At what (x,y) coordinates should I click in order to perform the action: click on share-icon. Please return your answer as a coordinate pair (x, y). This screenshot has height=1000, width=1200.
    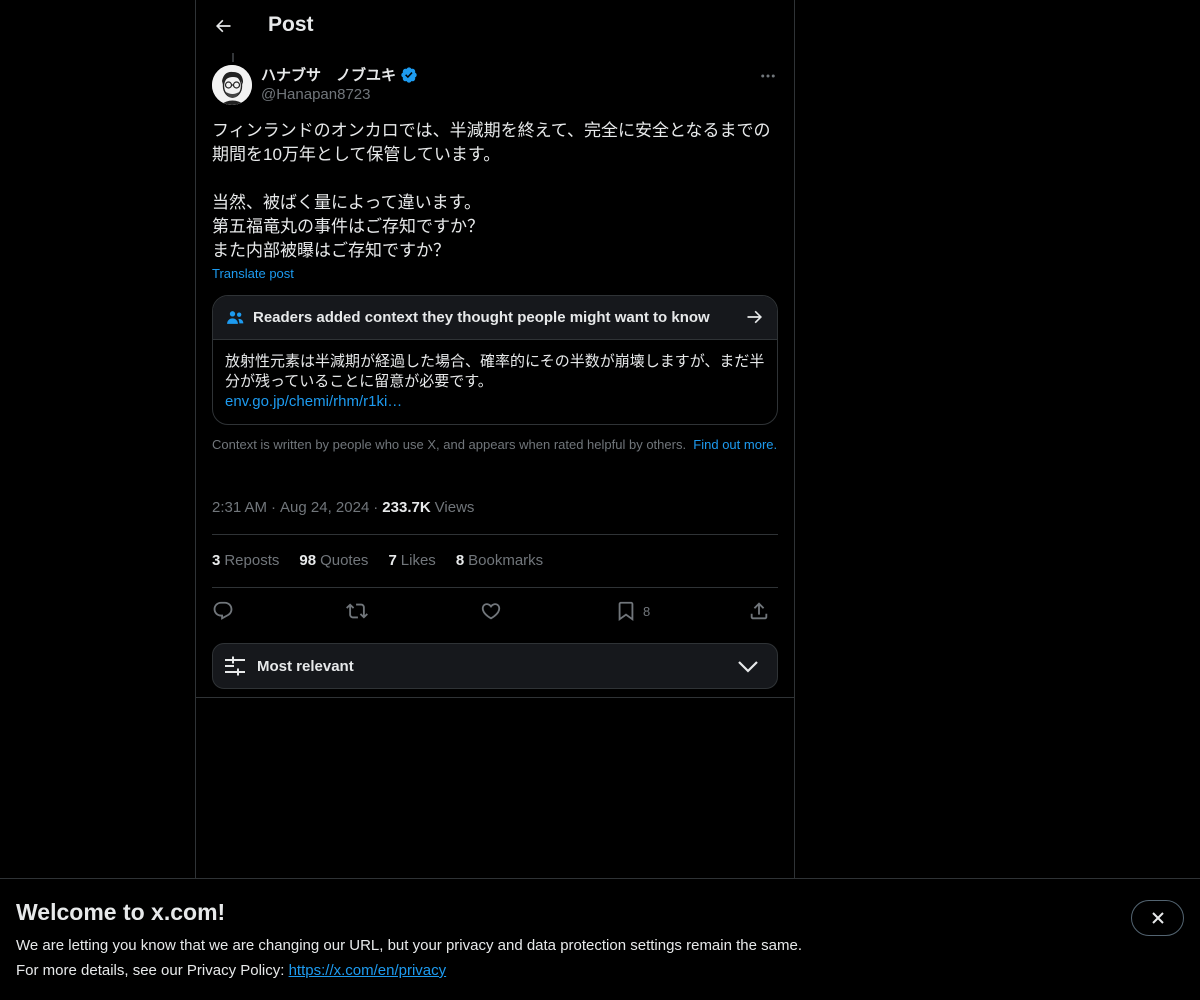
    Looking at the image, I should click on (759, 611).